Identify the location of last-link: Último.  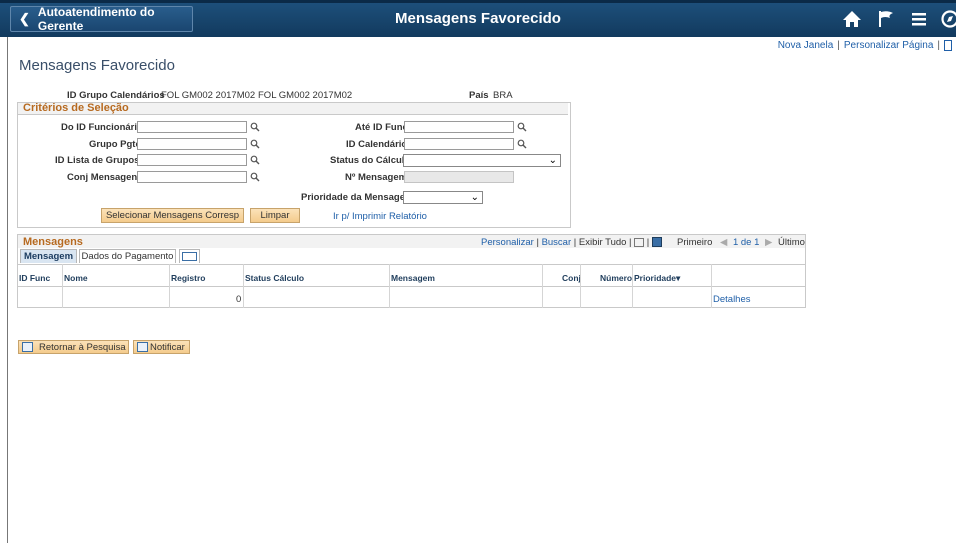
(791, 242).